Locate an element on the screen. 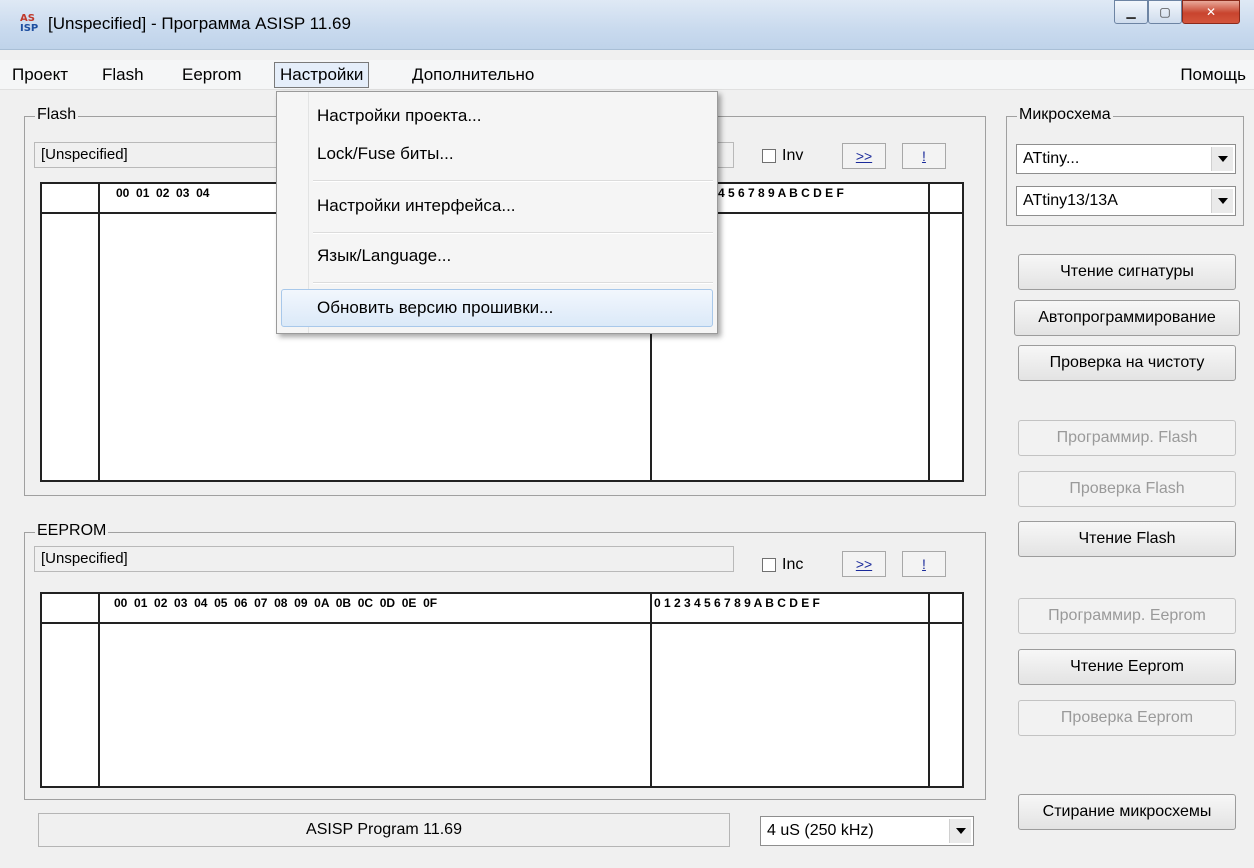 This screenshot has width=1254, height=868. program-flash-button: Программир. Flash is located at coordinates (1127, 438).